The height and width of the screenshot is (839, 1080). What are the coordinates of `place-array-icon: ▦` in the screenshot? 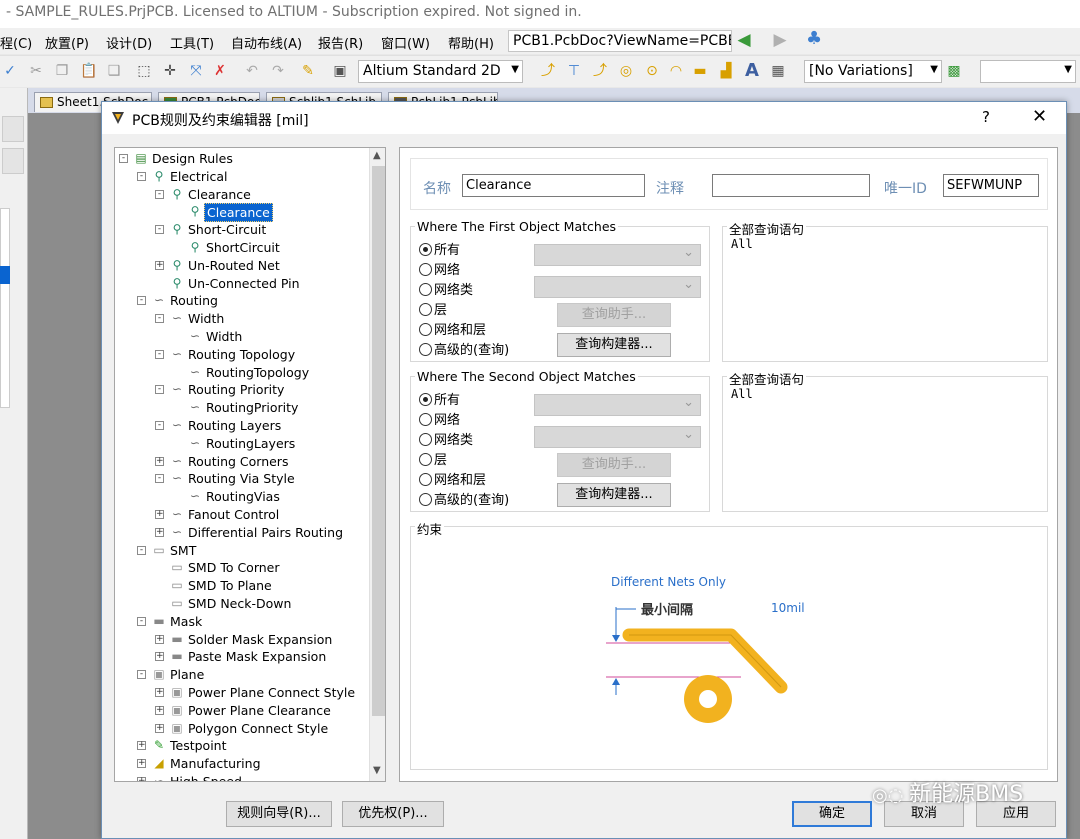 It's located at (778, 71).